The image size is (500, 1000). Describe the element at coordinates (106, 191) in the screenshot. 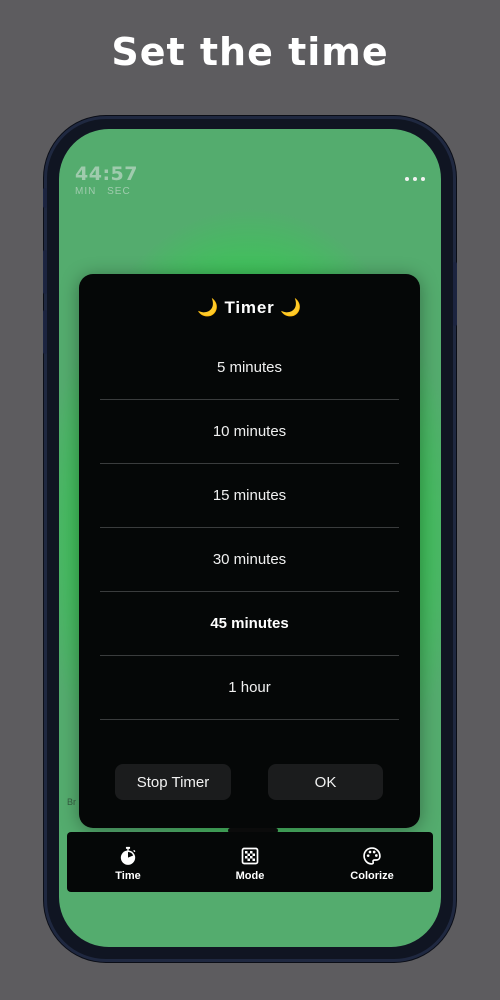

I see `clock-units: MIN SEC` at that location.